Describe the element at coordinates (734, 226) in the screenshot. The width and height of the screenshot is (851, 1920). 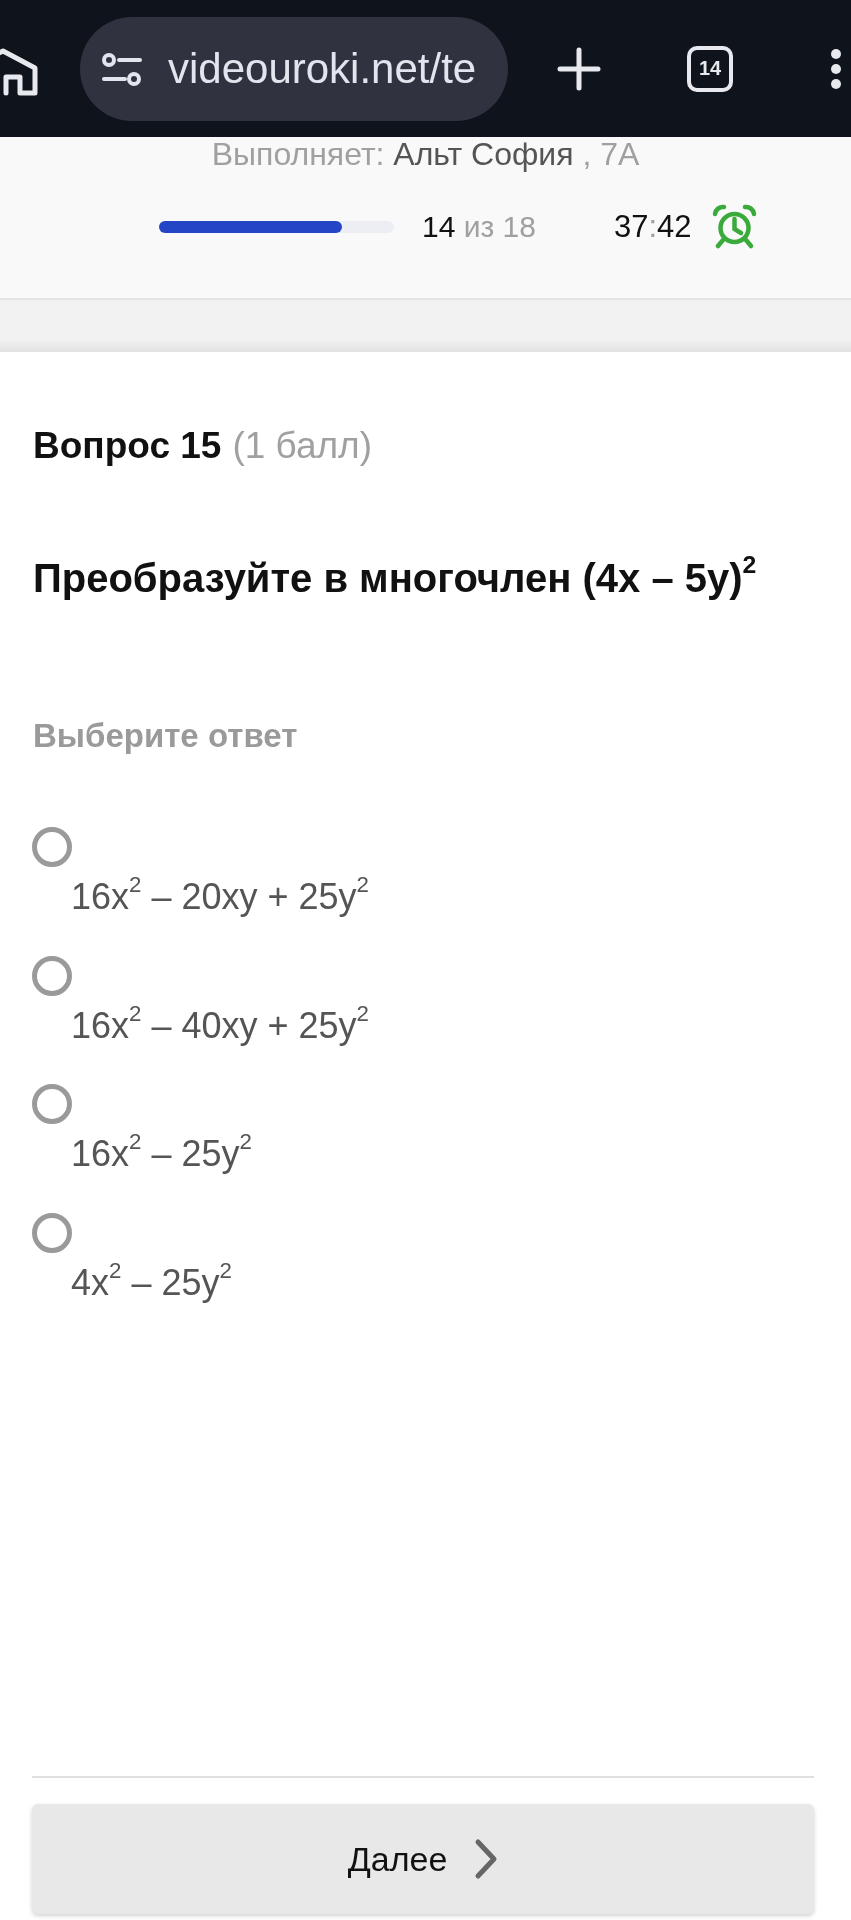
I see `alarm-clock-icon` at that location.